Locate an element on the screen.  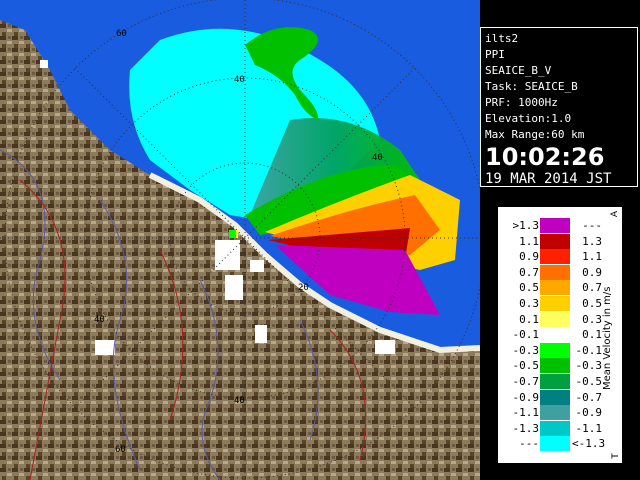
ring-label: 20 is located at coordinates (303, 288).